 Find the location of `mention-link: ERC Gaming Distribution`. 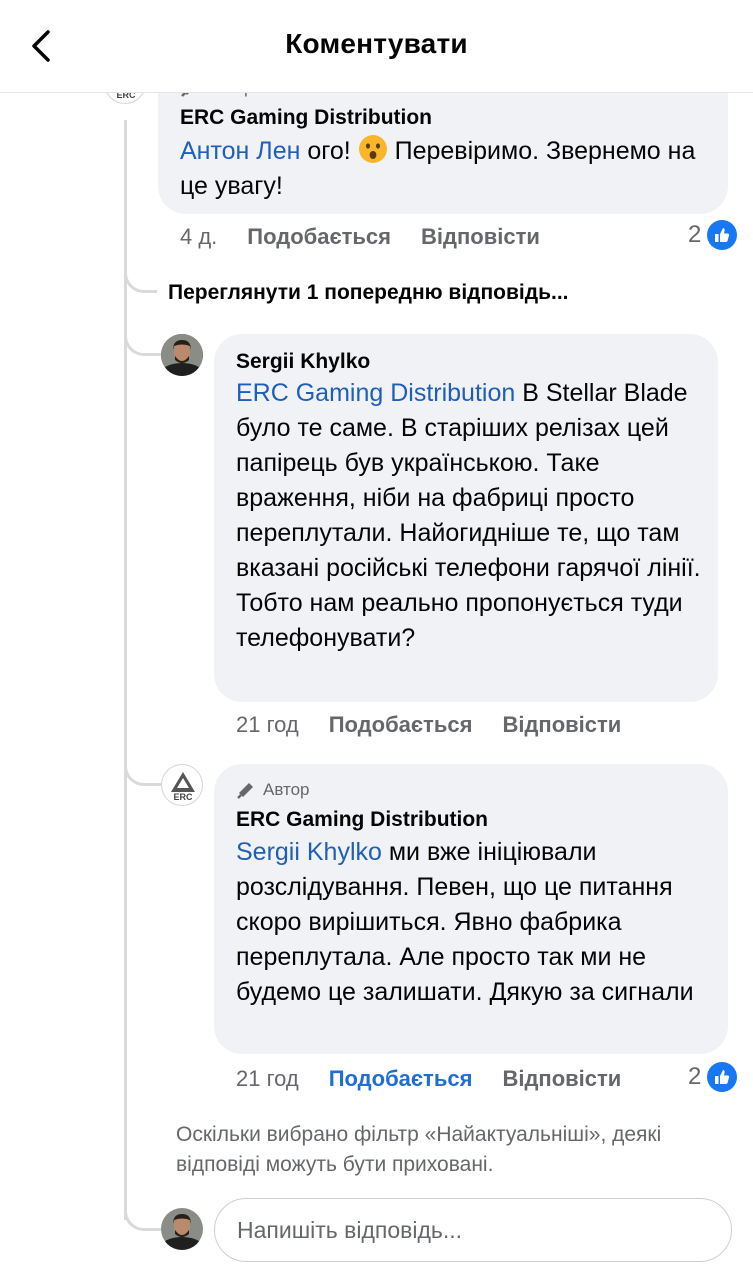

mention-link: ERC Gaming Distribution is located at coordinates (375, 393).